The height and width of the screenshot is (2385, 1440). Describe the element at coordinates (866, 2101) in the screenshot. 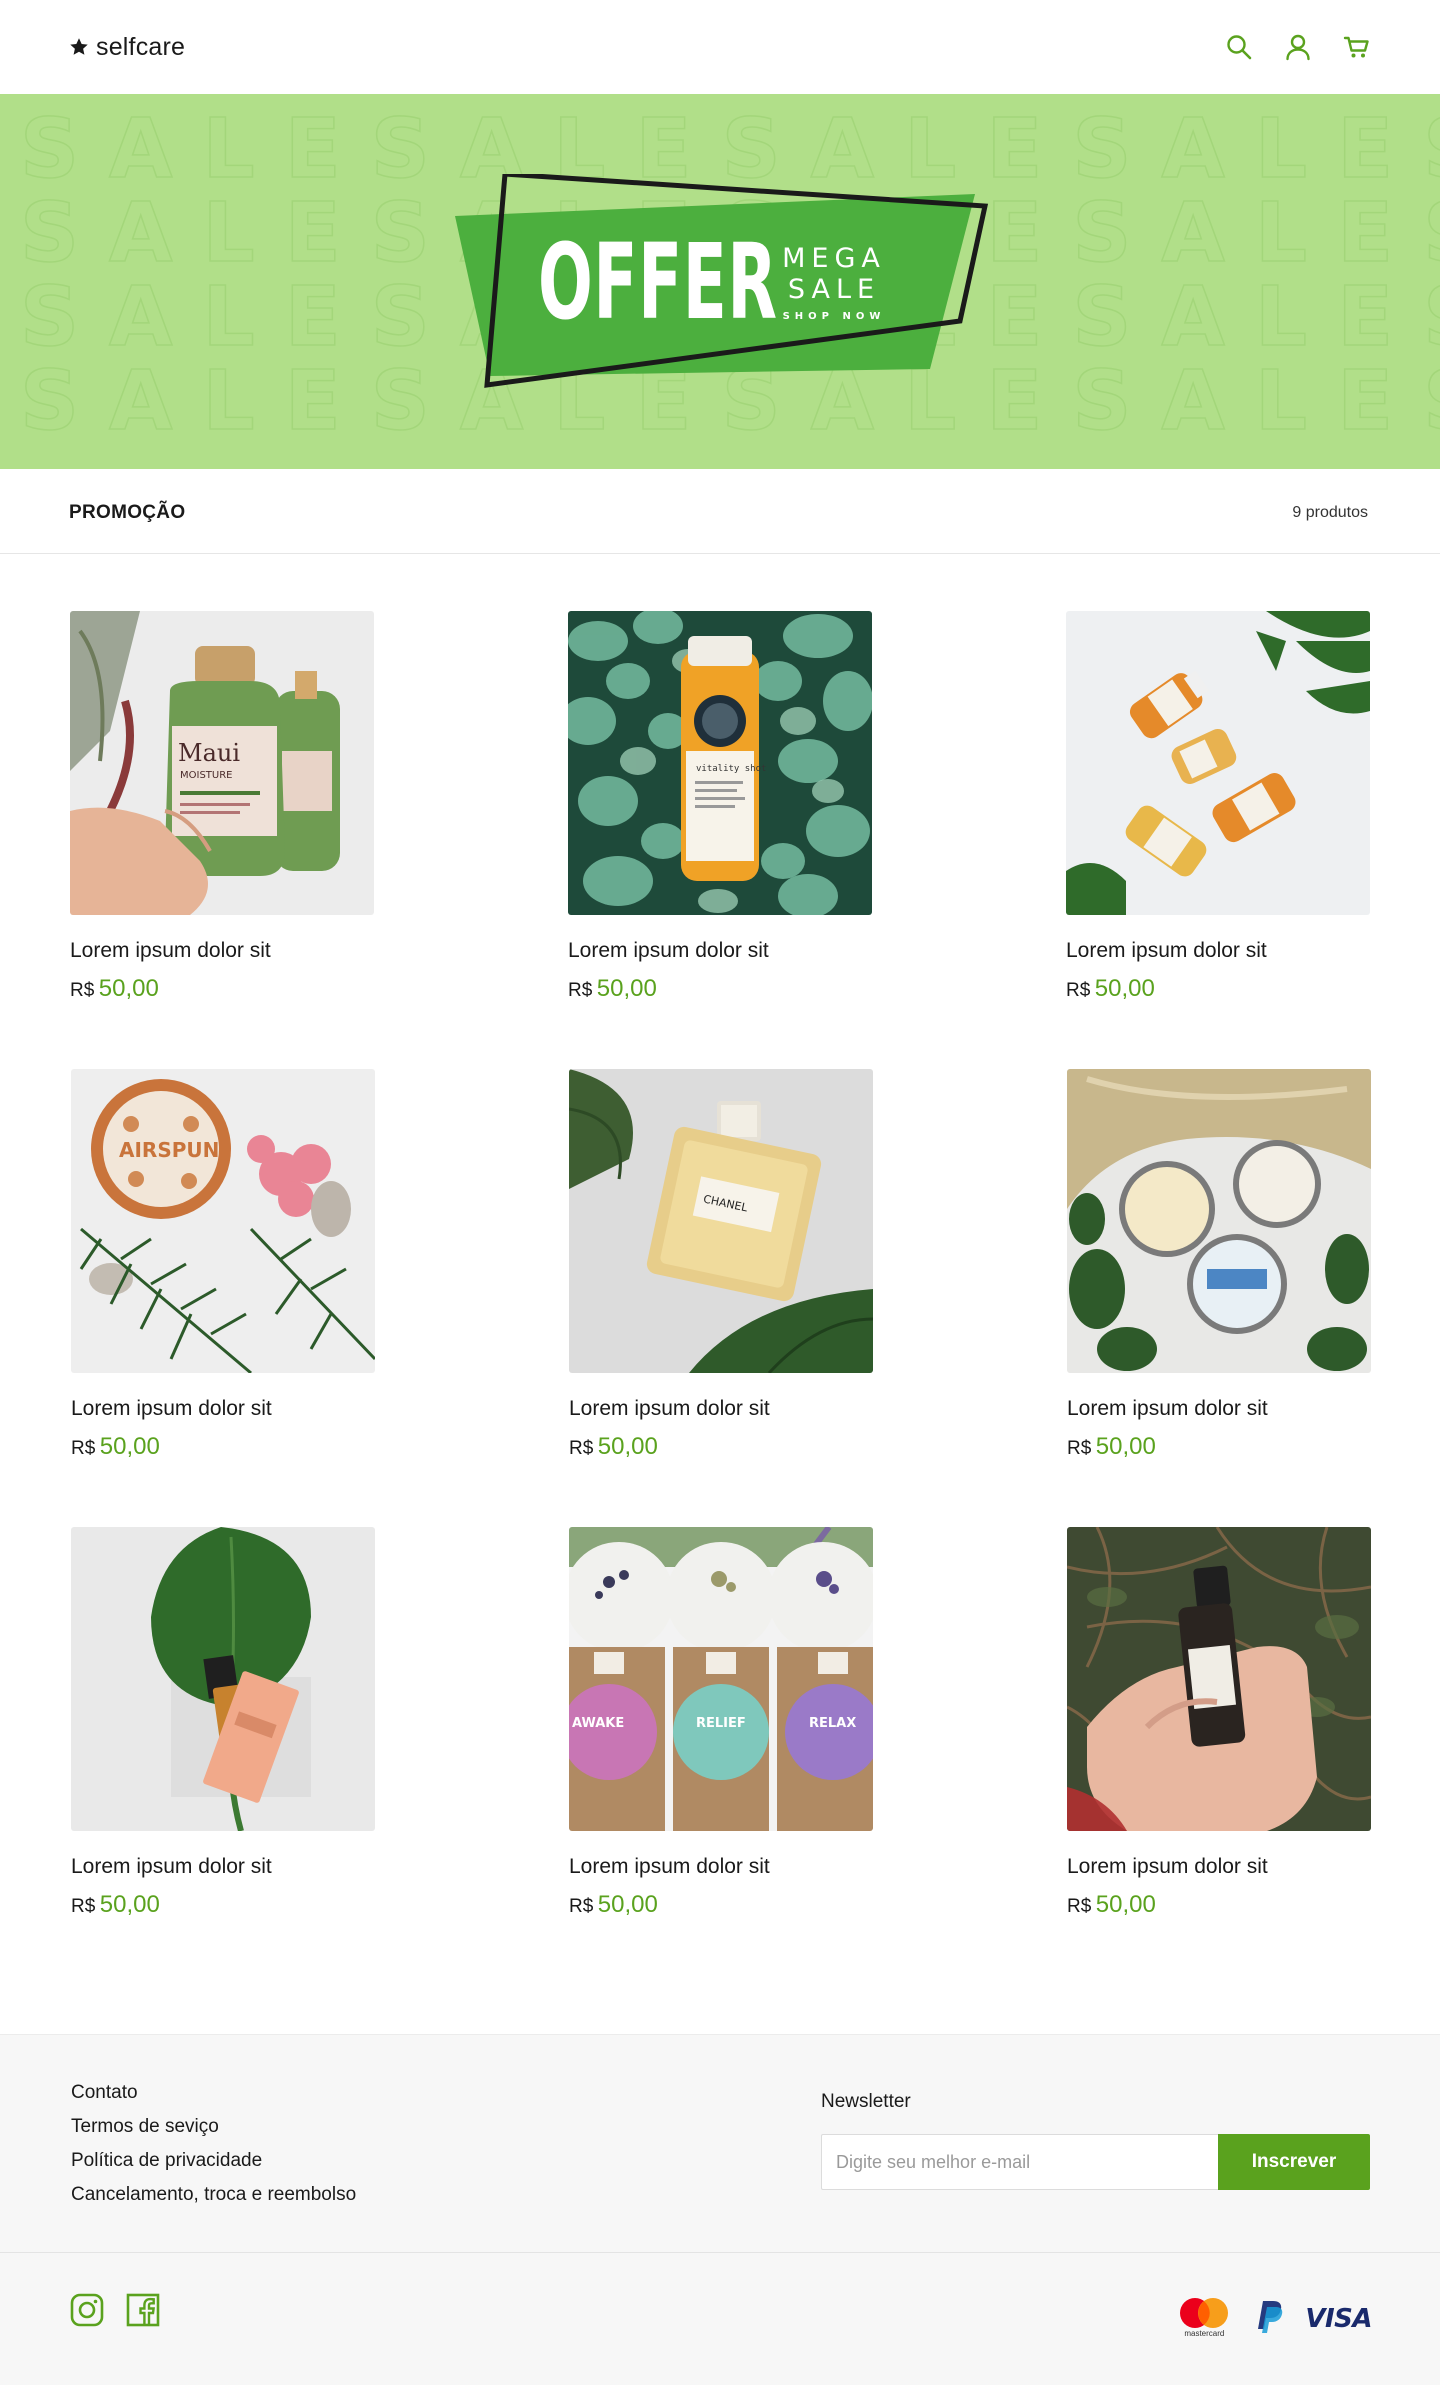

I see `newsletter-label: Newsletter` at that location.